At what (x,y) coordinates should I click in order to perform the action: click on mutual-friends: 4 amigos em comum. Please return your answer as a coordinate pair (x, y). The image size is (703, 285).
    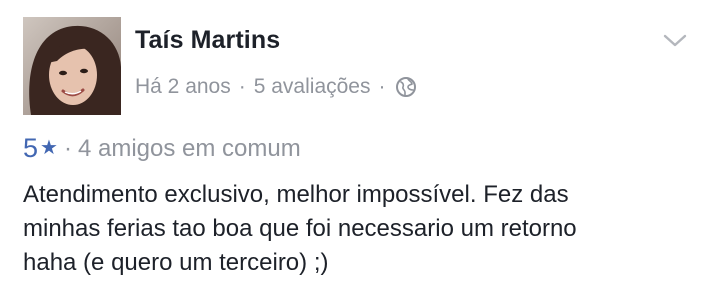
    Looking at the image, I should click on (189, 149).